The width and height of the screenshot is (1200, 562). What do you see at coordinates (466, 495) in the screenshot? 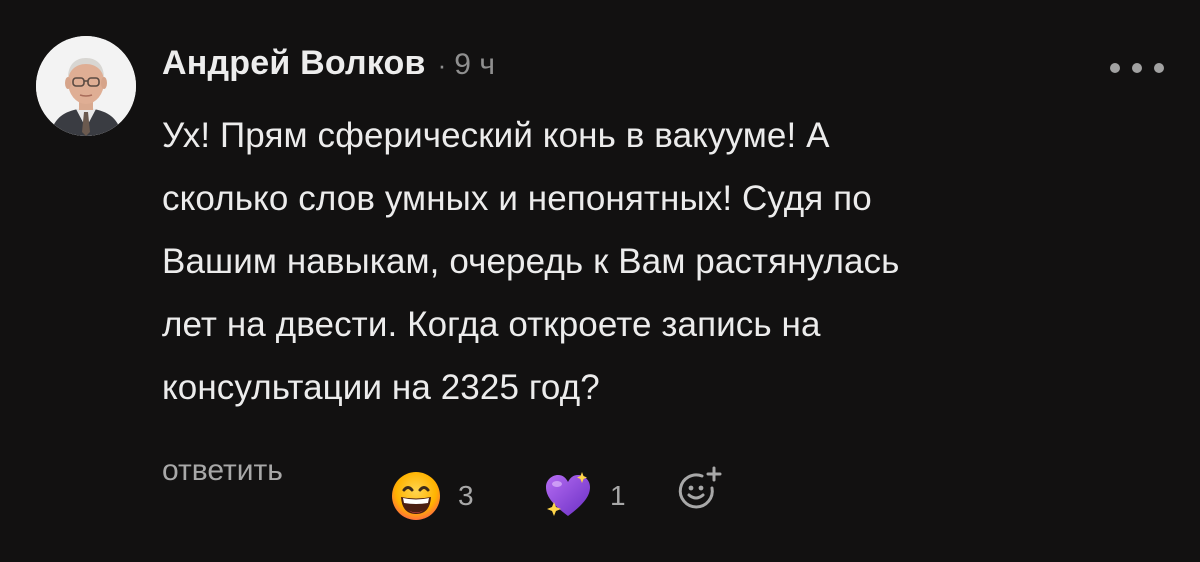
I see `reaction-count: 3` at bounding box center [466, 495].